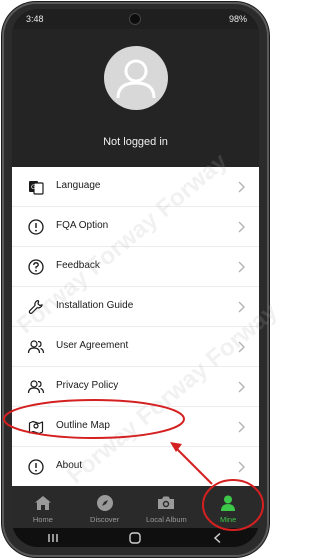 The image size is (320, 559). I want to click on menu-item-fqa-option: FQA Option, so click(135, 227).